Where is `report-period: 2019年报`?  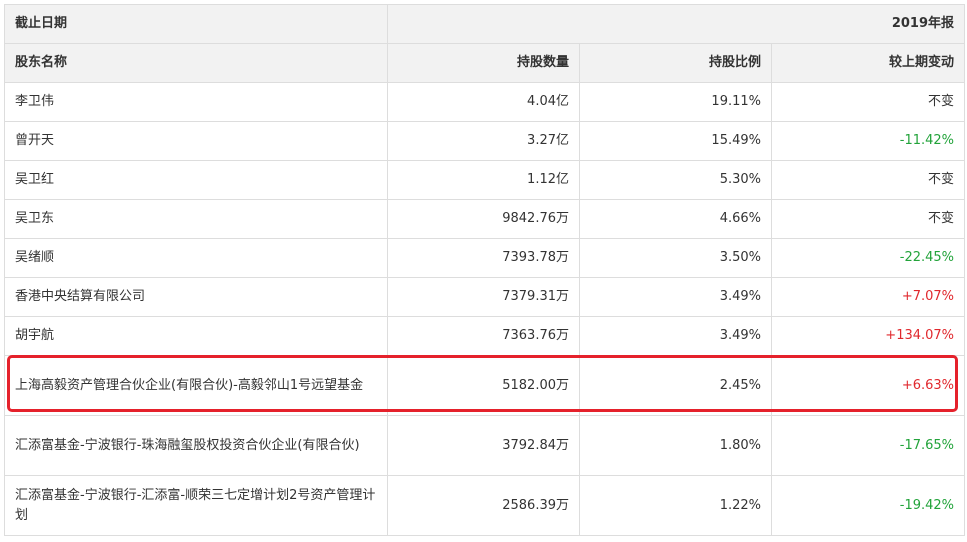 report-period: 2019年报 is located at coordinates (676, 24).